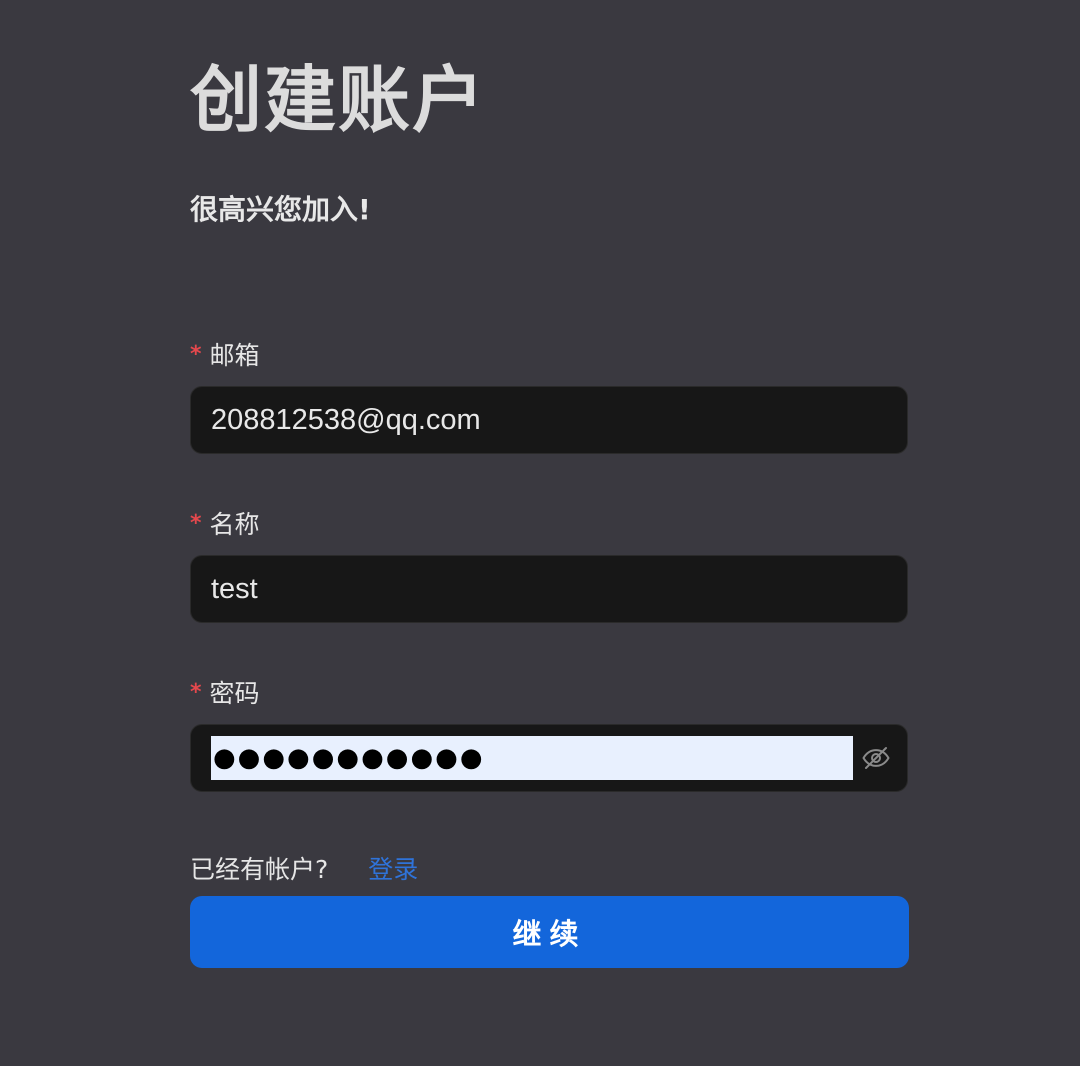 Image resolution: width=1080 pixels, height=1066 pixels. I want to click on password-label: * 密码, so click(225, 692).